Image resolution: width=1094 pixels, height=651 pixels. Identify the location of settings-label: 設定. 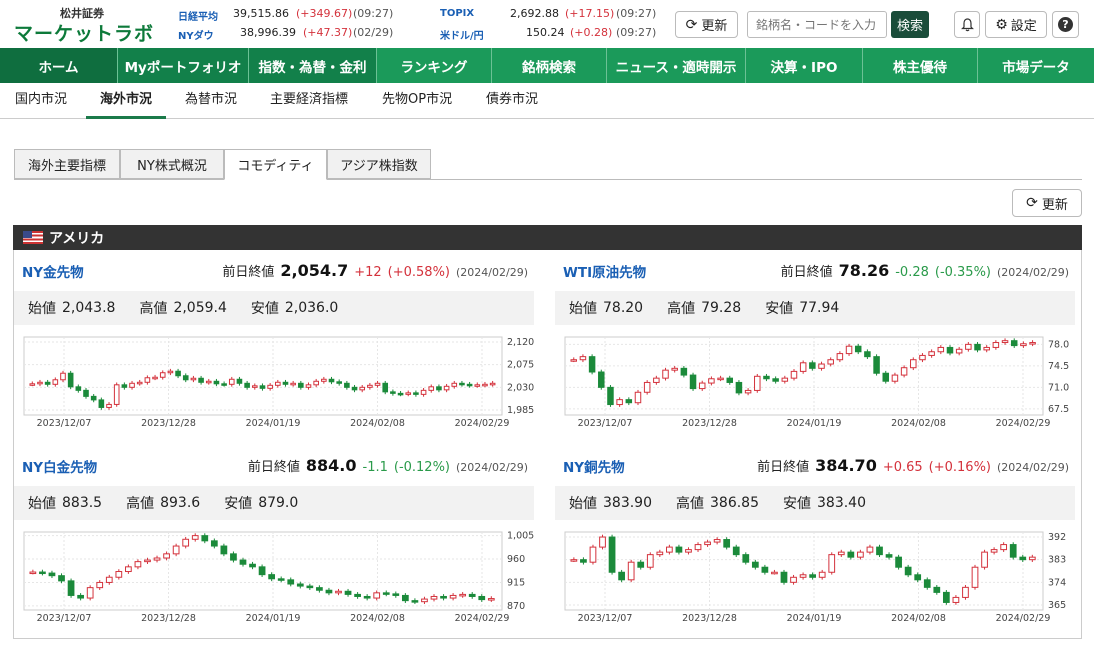
(1023, 26).